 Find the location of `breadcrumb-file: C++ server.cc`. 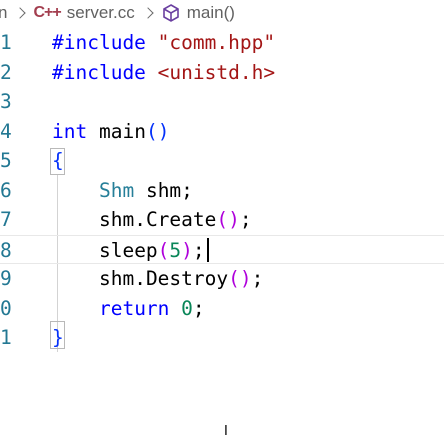

breadcrumb-file: C++ server.cc is located at coordinates (83, 13).